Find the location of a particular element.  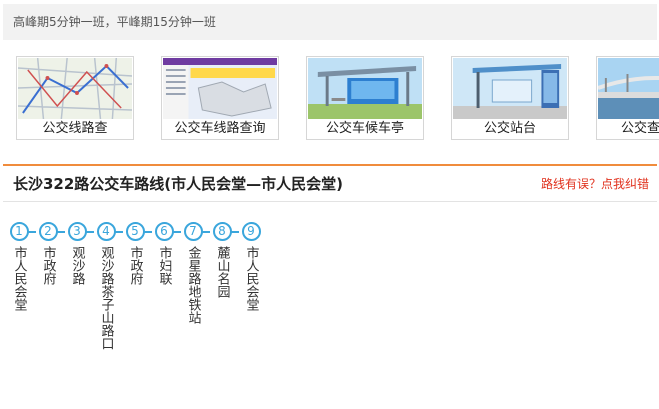

stop-item: 1 市人民会堂 is located at coordinates (19, 266).